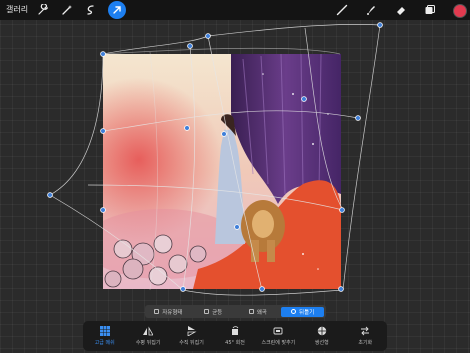 The image size is (470, 353). What do you see at coordinates (294, 311) in the screenshot?
I see `warp-icon` at bounding box center [294, 311].